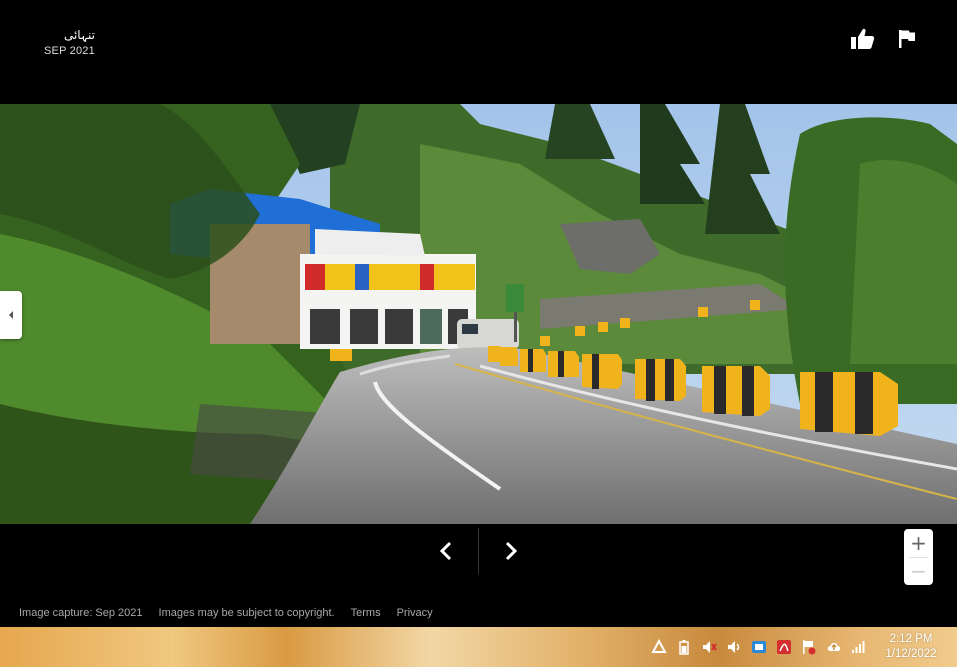 The image size is (957, 667). I want to click on flag-icon, so click(907, 39).